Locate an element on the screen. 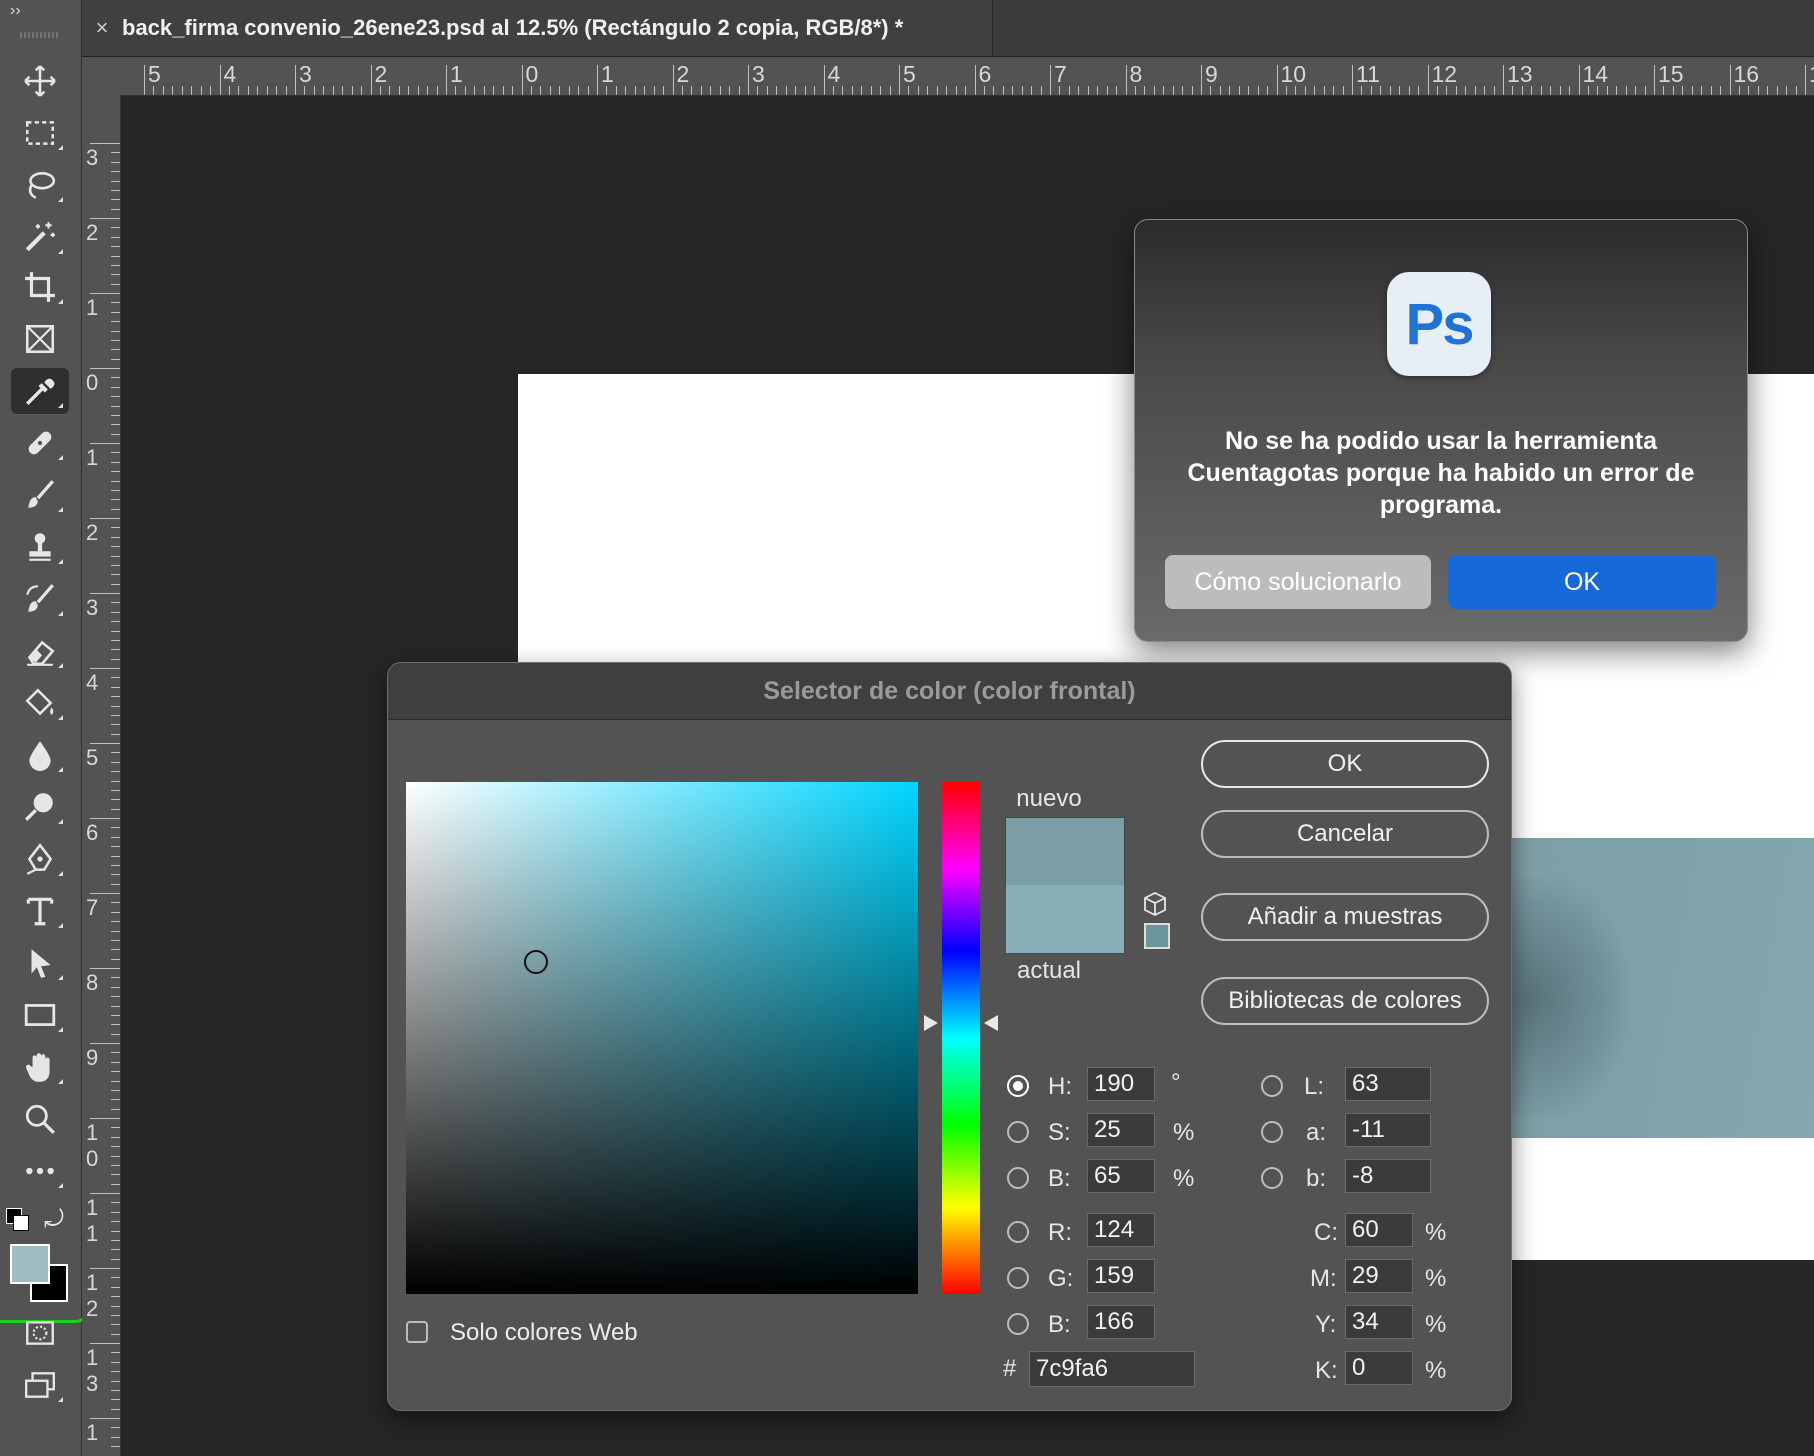  rectangle-icon is located at coordinates (40, 1015).